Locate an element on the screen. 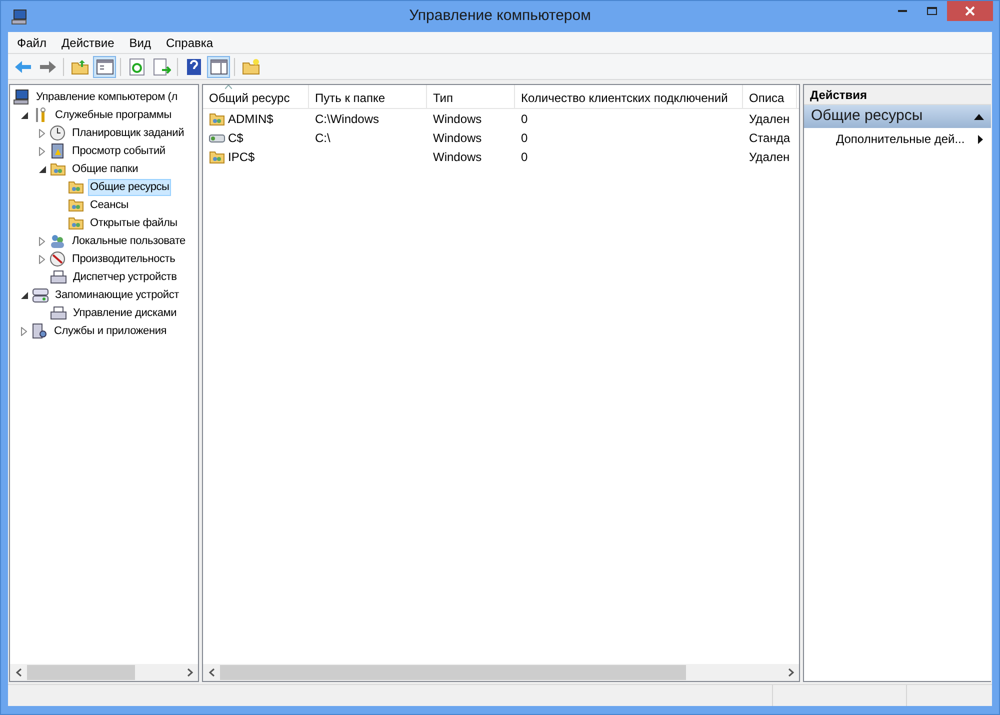  table-cell-text: C$ is located at coordinates (236, 138).